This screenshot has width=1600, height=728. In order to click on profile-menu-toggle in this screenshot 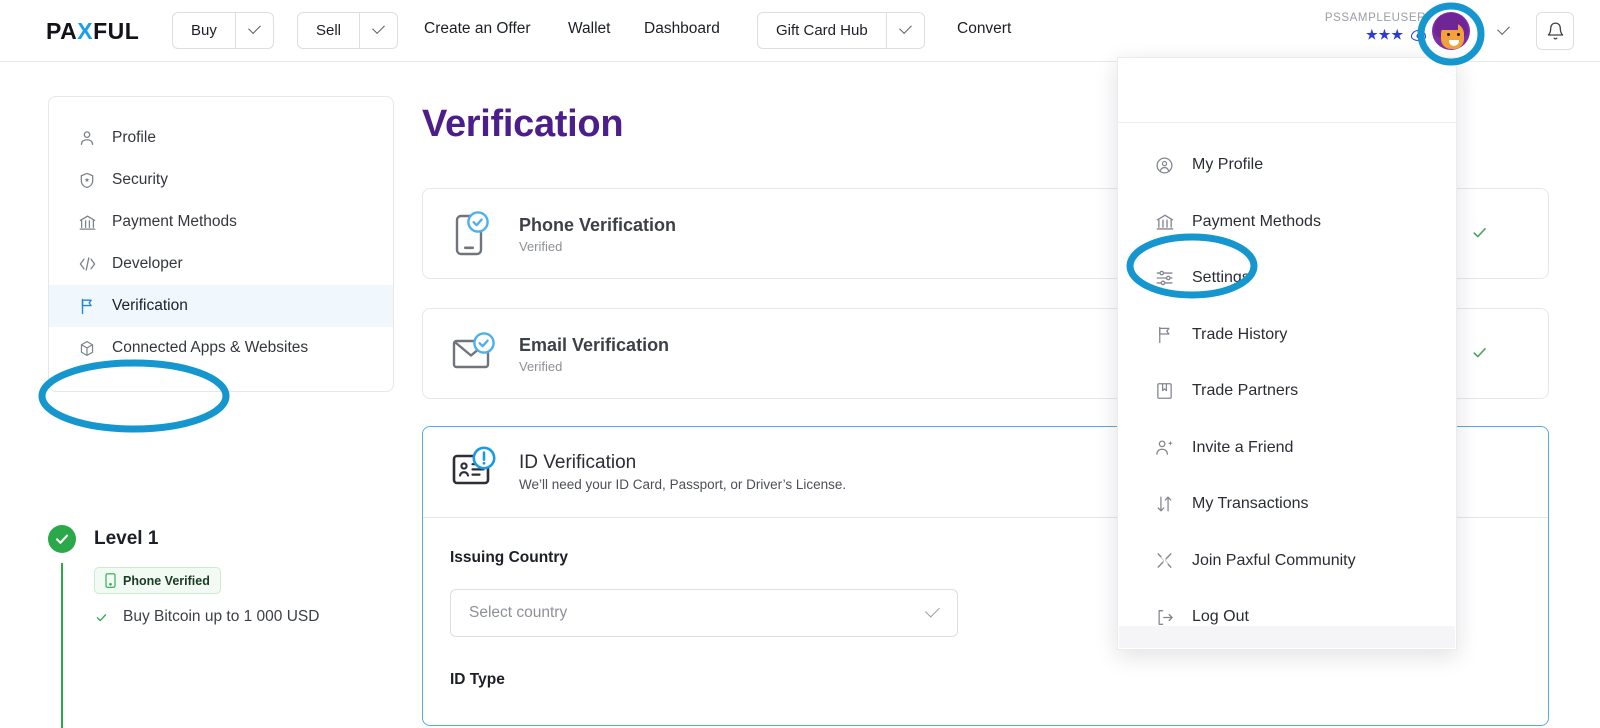, I will do `click(1503, 31)`.